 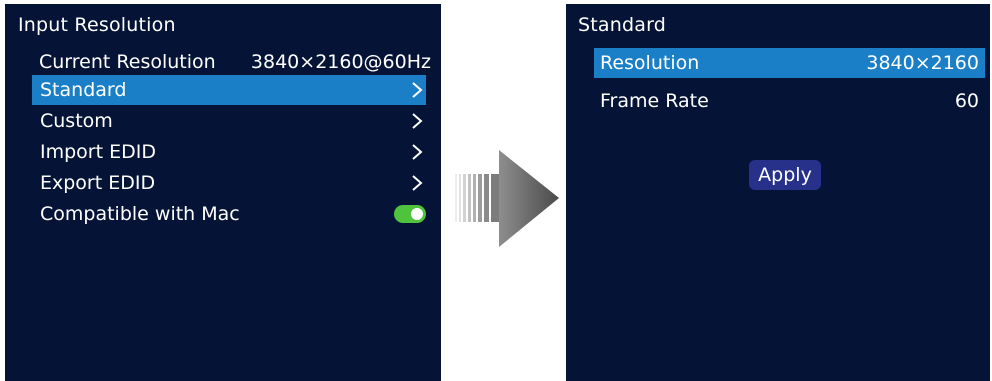 I want to click on arrow-right-icon, so click(x=507, y=198).